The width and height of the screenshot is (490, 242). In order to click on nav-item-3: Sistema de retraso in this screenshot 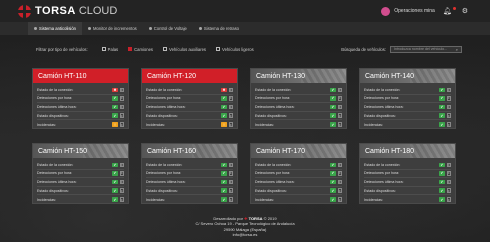, I will do `click(219, 28)`.